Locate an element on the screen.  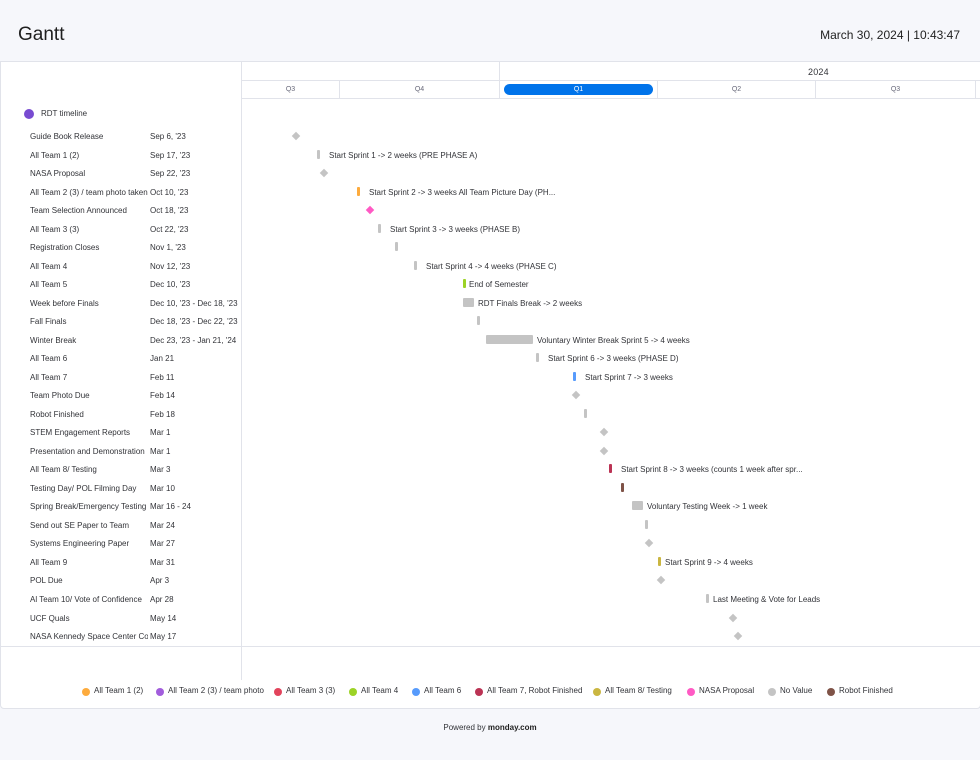
item-date: Dec 23, '23 - Jan 21, '24 is located at coordinates (196, 340).